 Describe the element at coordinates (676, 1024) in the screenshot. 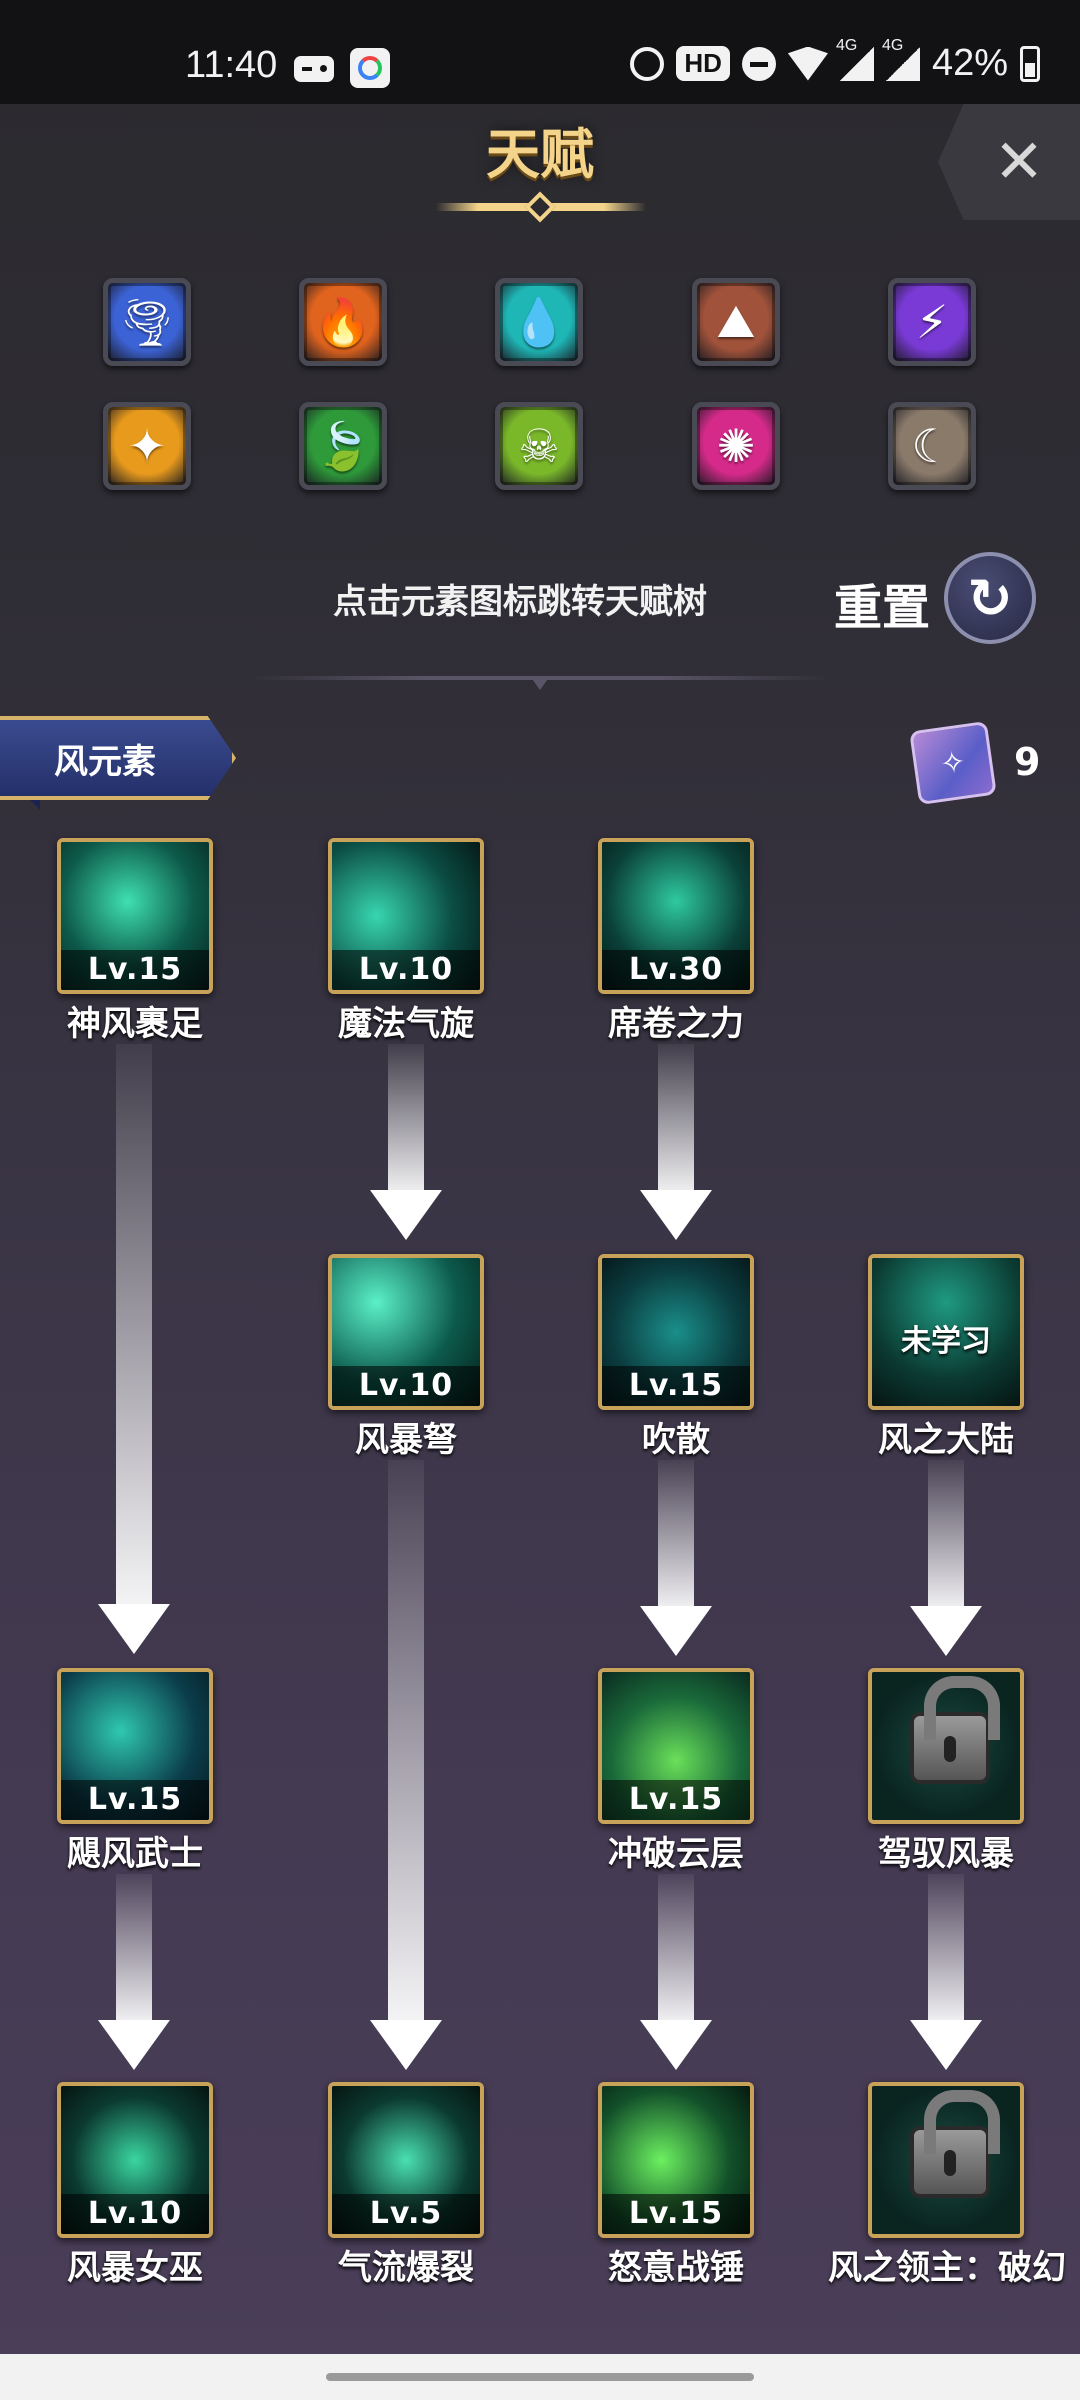

I see `skill-name: 席卷之力` at that location.